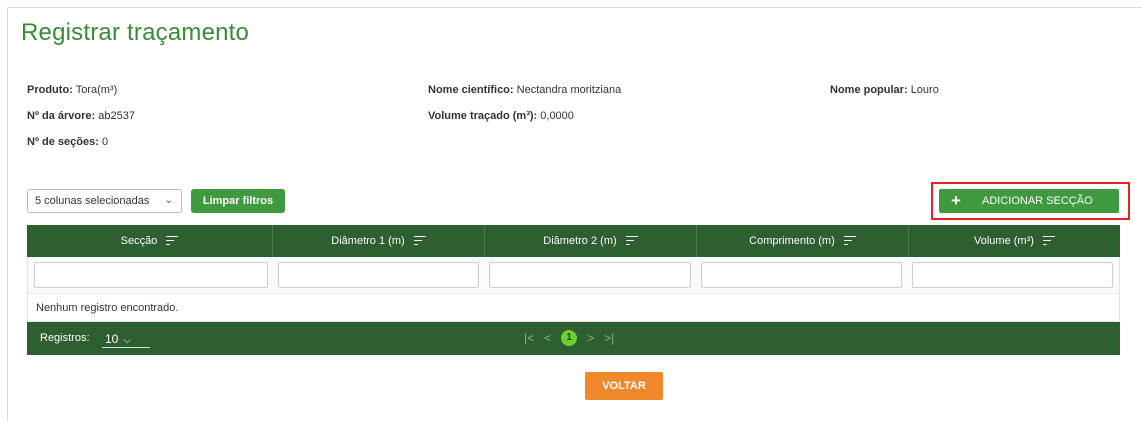 The image size is (1142, 421). Describe the element at coordinates (624, 386) in the screenshot. I see `back-button: VOLTAR` at that location.